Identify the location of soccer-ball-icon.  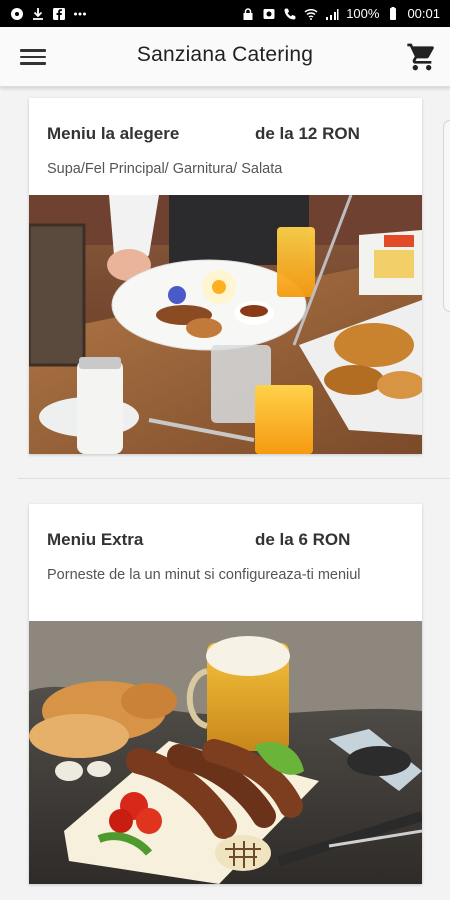
(17, 14).